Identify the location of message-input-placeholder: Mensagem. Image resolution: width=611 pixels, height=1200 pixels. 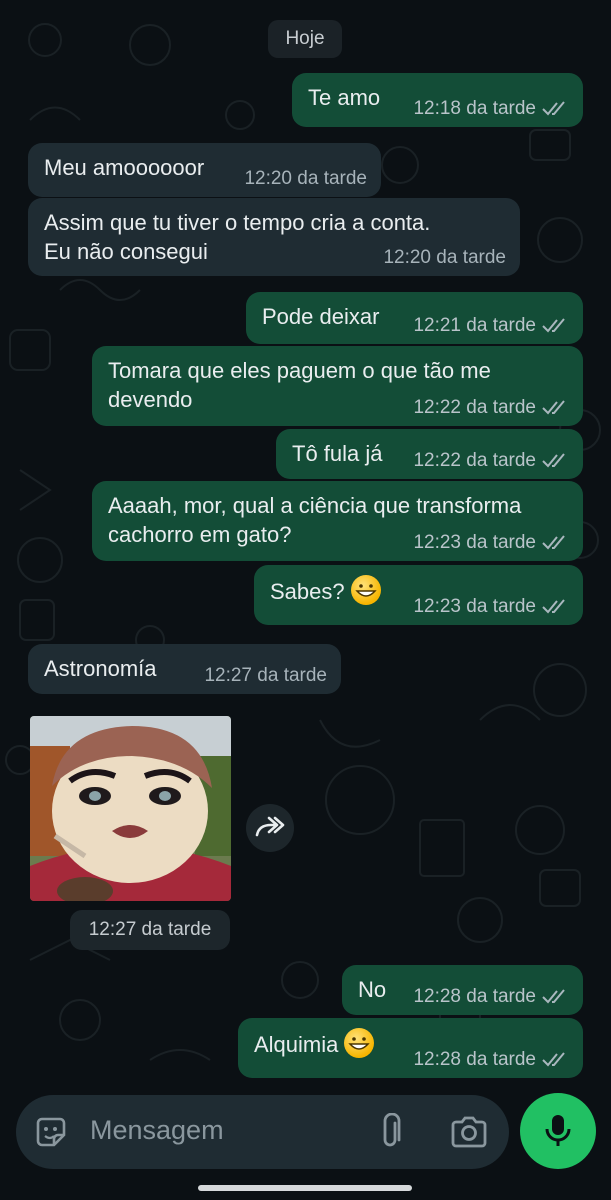
(157, 1130).